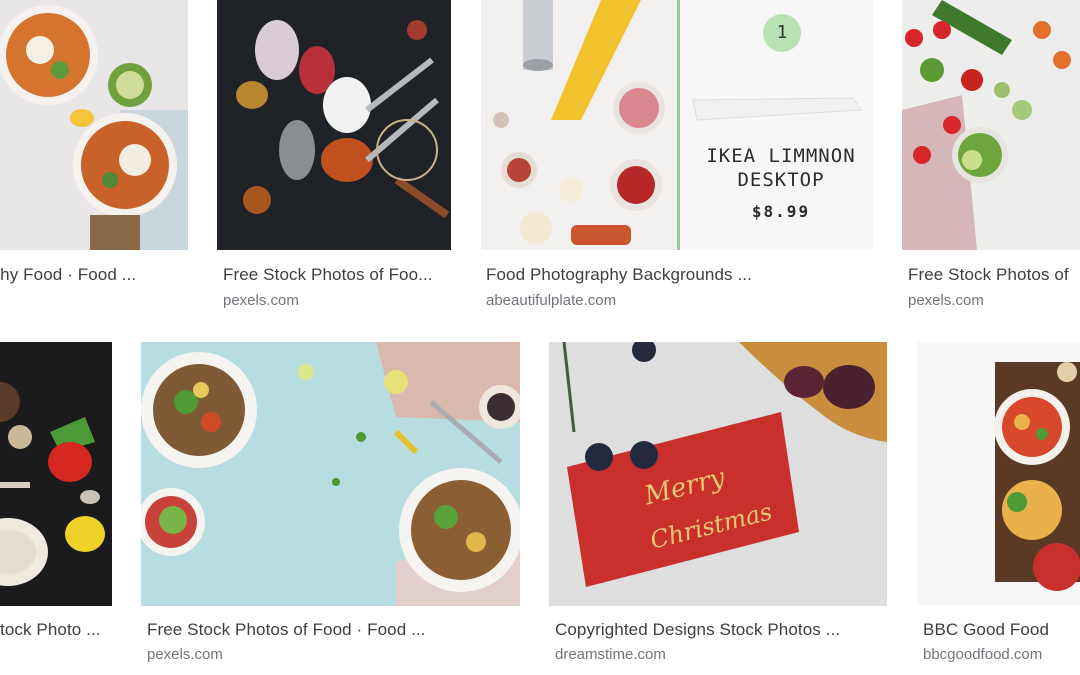 The image size is (1080, 675). What do you see at coordinates (330, 474) in the screenshot?
I see `salad-plates-image` at bounding box center [330, 474].